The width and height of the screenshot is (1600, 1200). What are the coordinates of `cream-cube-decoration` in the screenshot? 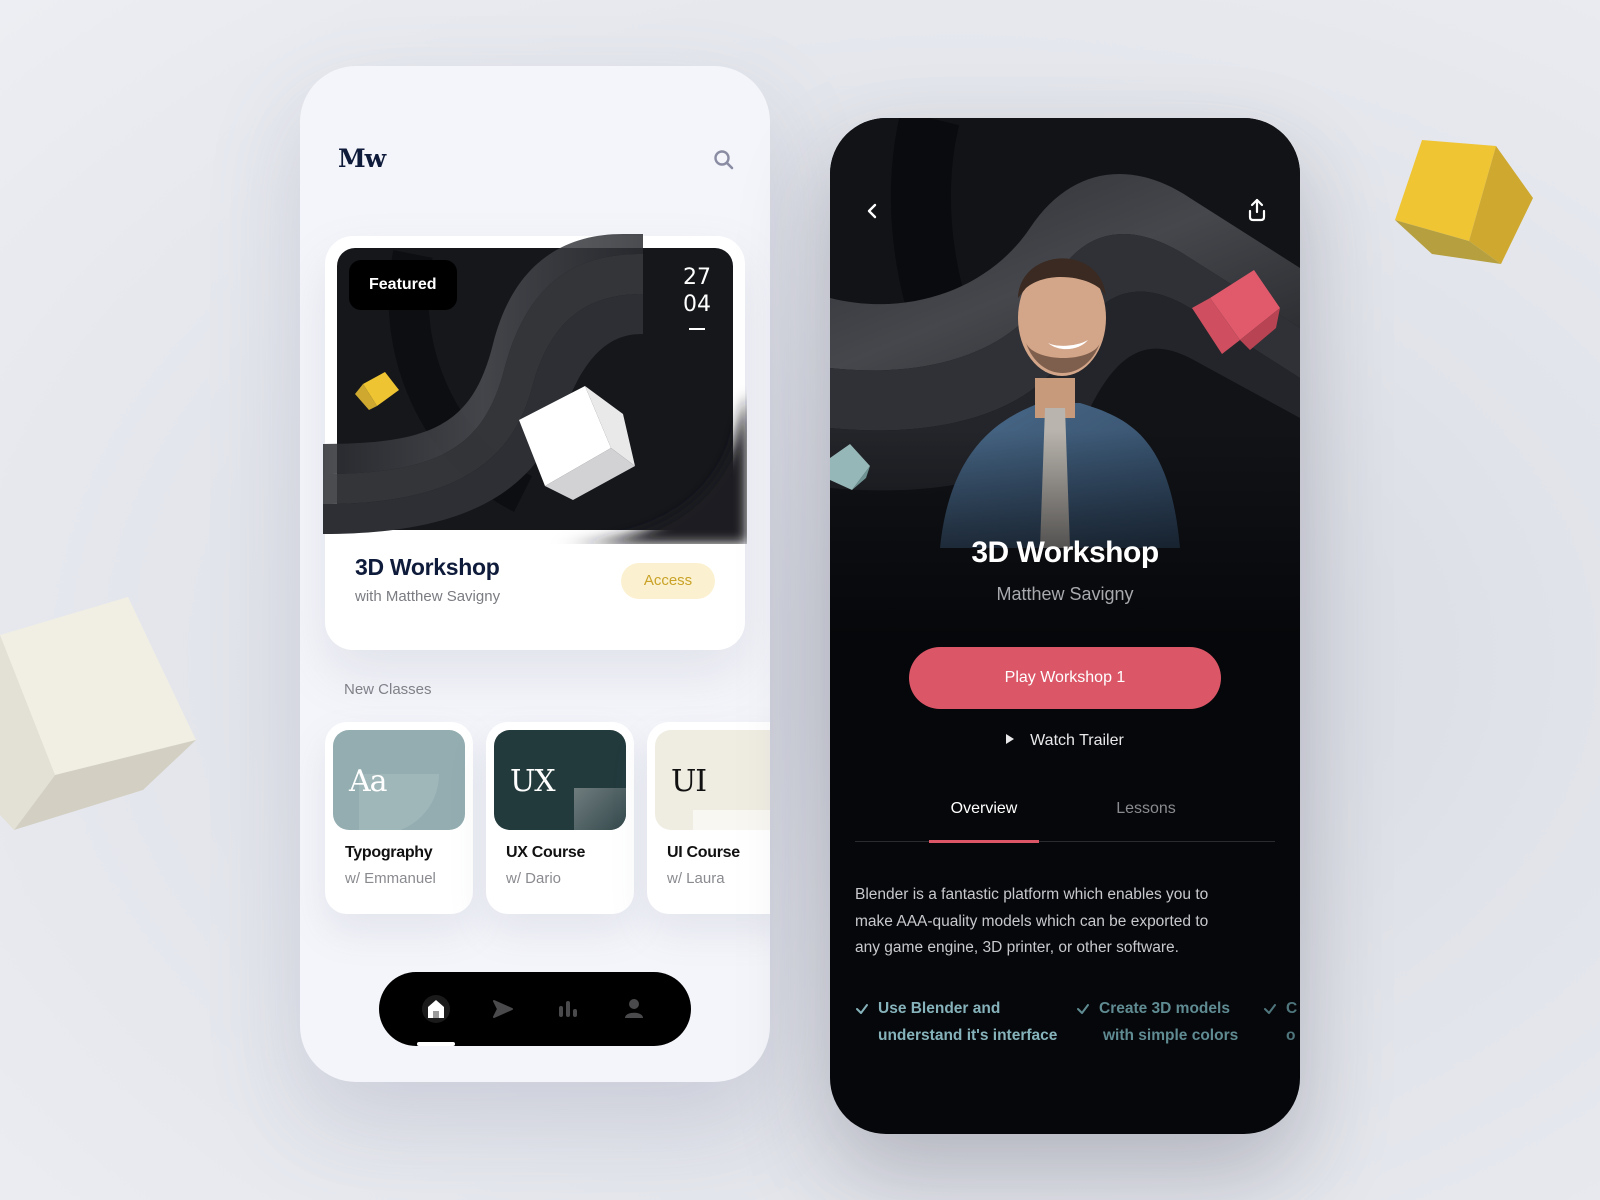 It's located at (98, 713).